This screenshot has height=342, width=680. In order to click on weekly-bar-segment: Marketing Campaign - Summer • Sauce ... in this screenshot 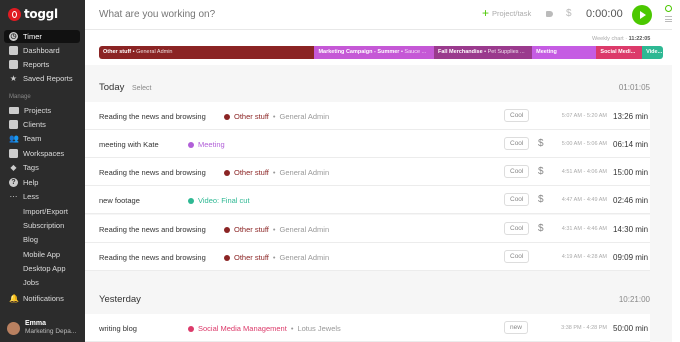, I will do `click(374, 52)`.